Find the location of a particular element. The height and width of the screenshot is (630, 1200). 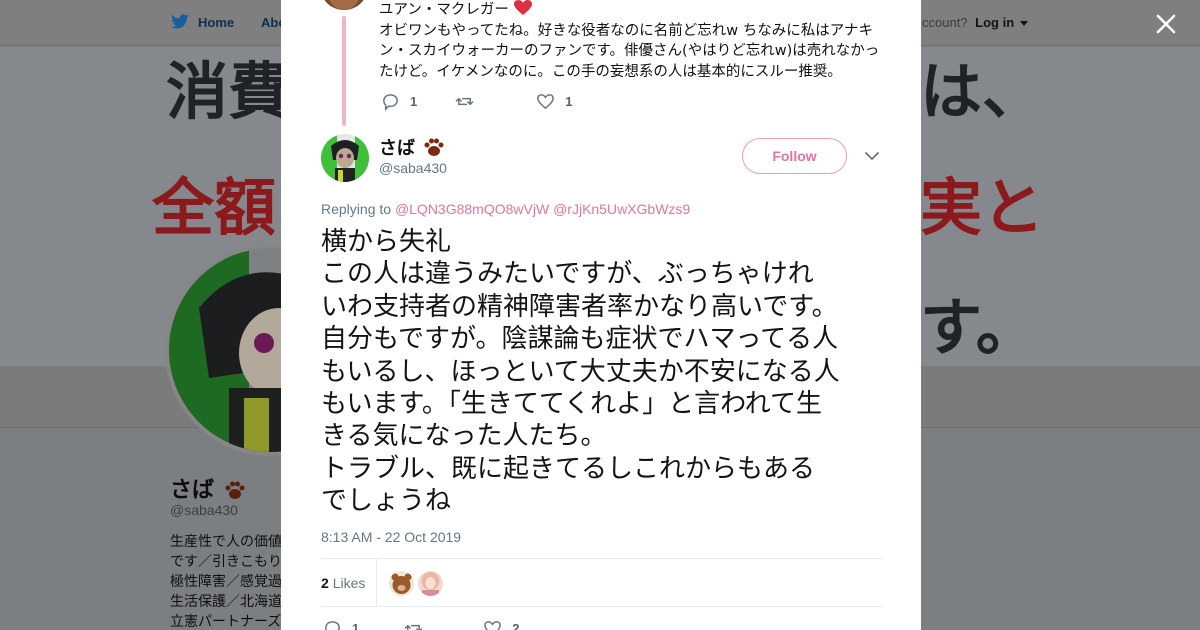

like-count: 1 is located at coordinates (569, 101).